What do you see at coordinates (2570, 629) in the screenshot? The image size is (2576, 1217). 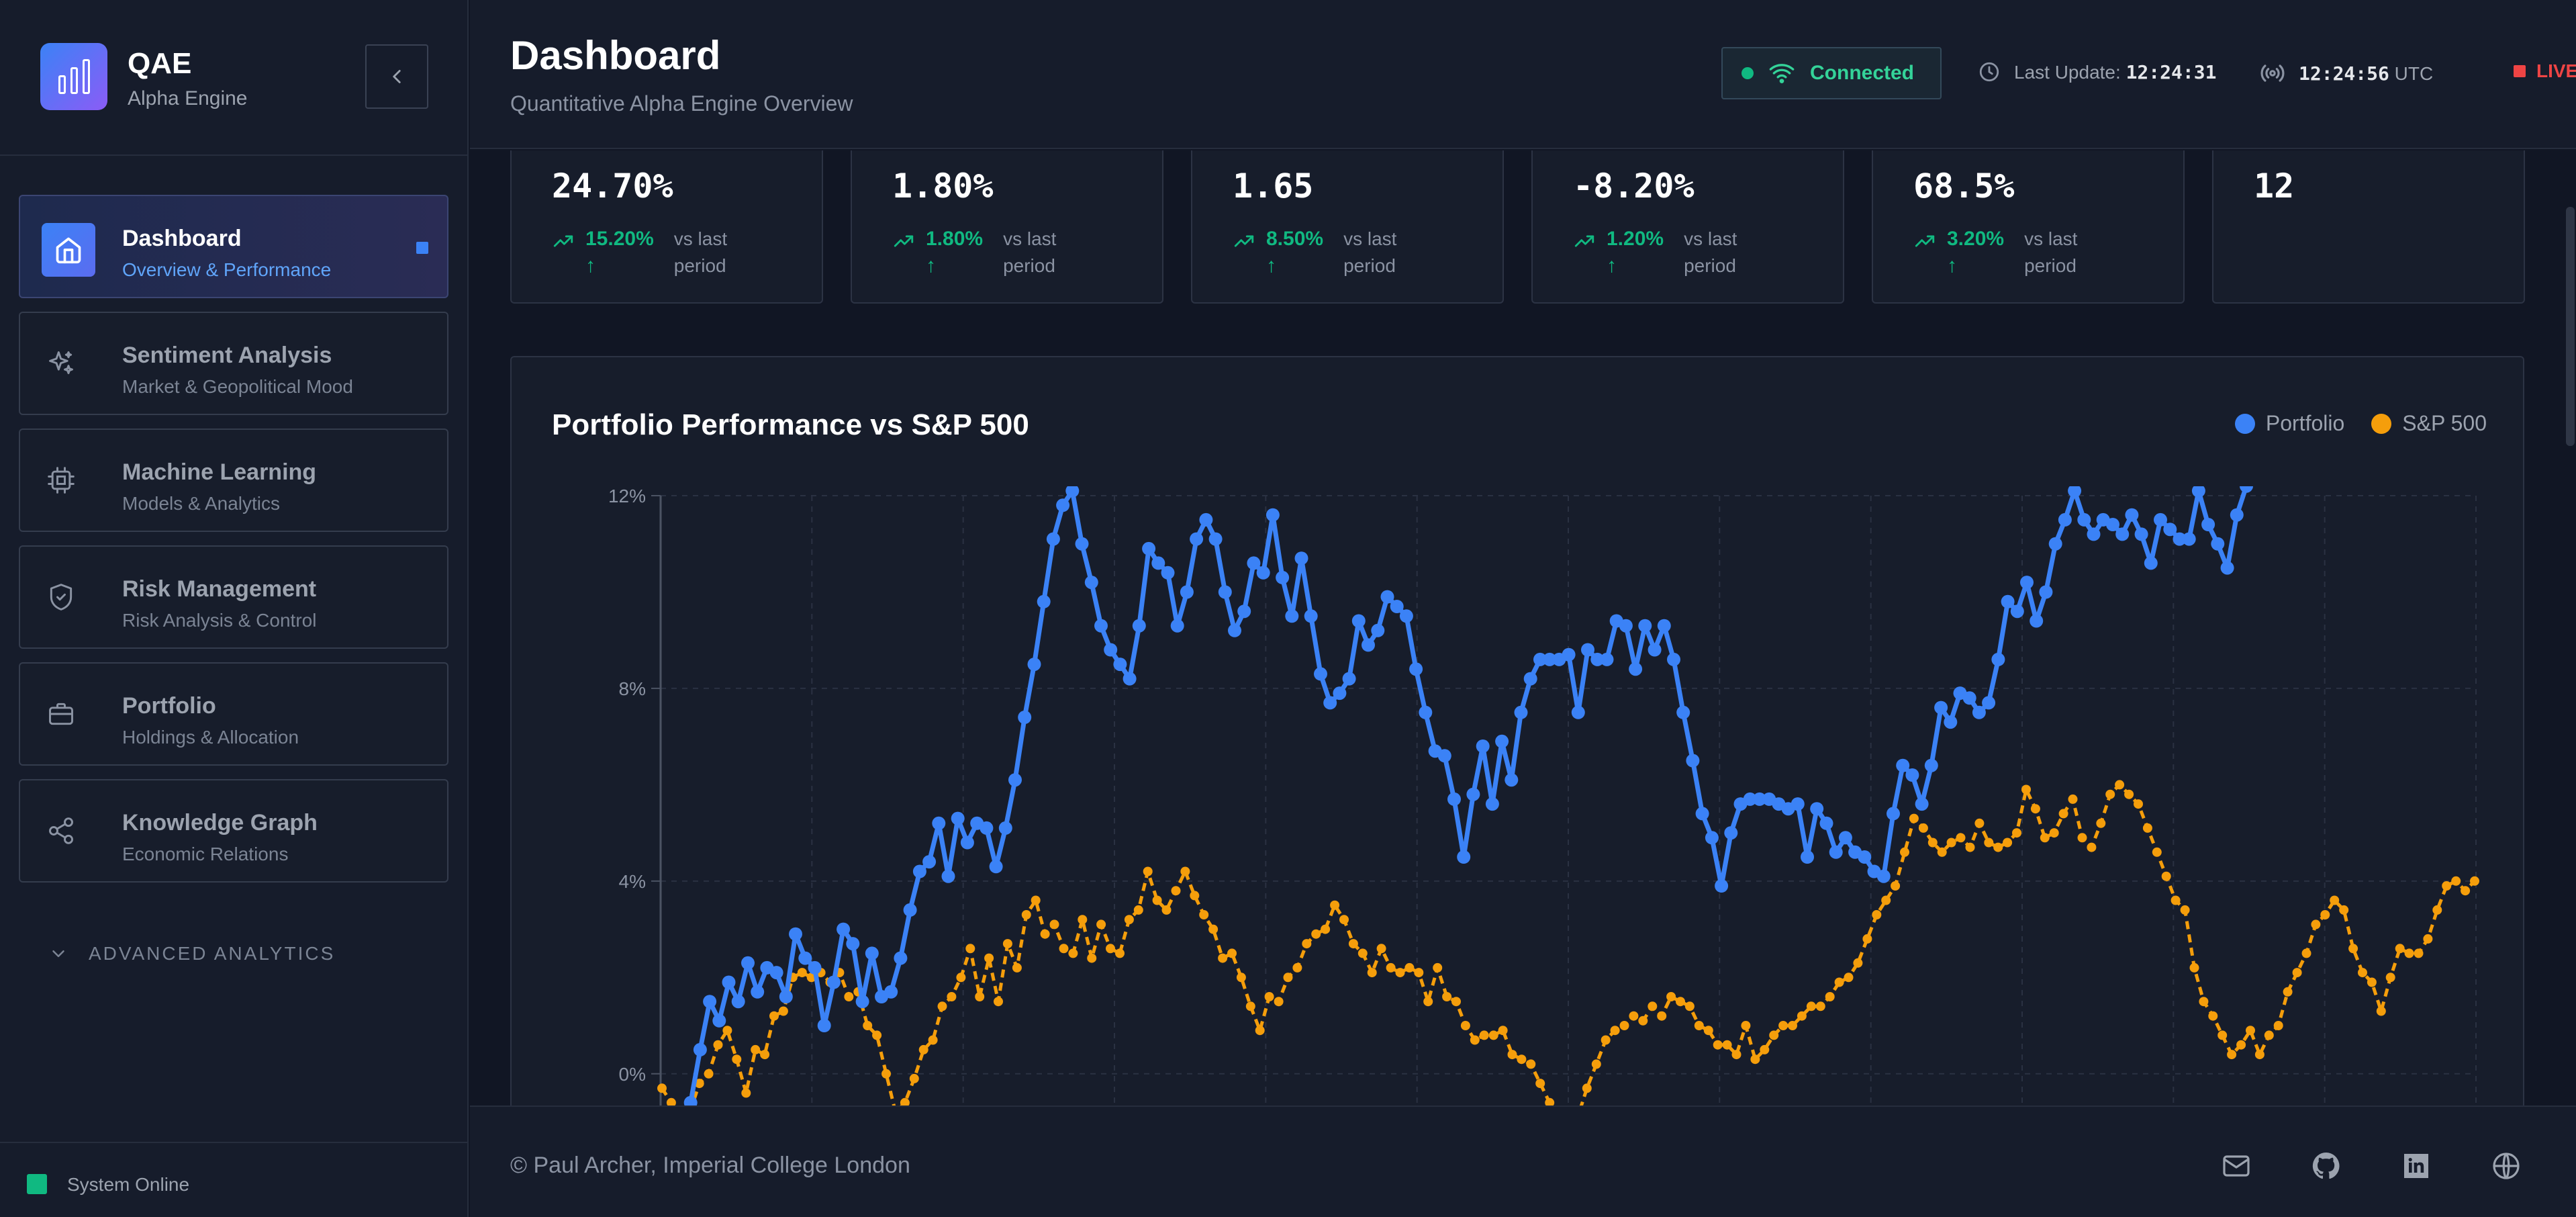 I see `main-scrollbar` at bounding box center [2570, 629].